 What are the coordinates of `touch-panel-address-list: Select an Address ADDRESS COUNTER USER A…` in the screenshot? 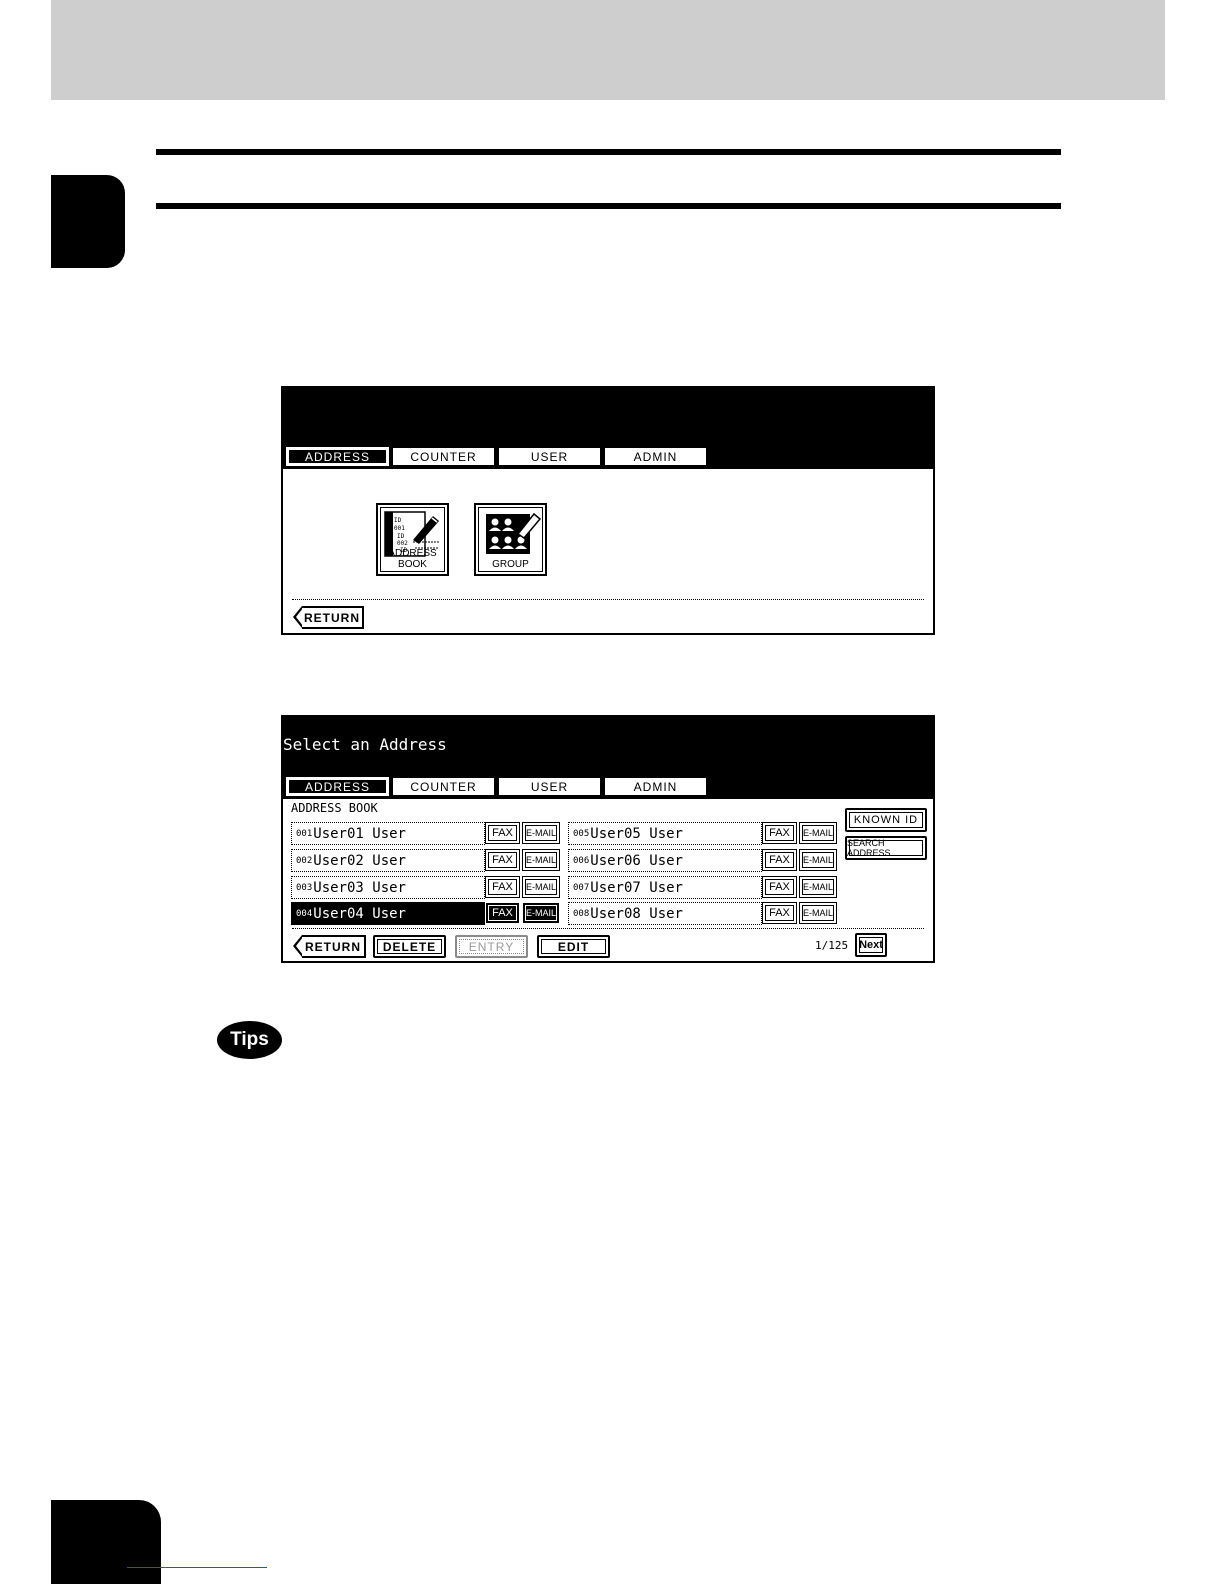 It's located at (608, 839).